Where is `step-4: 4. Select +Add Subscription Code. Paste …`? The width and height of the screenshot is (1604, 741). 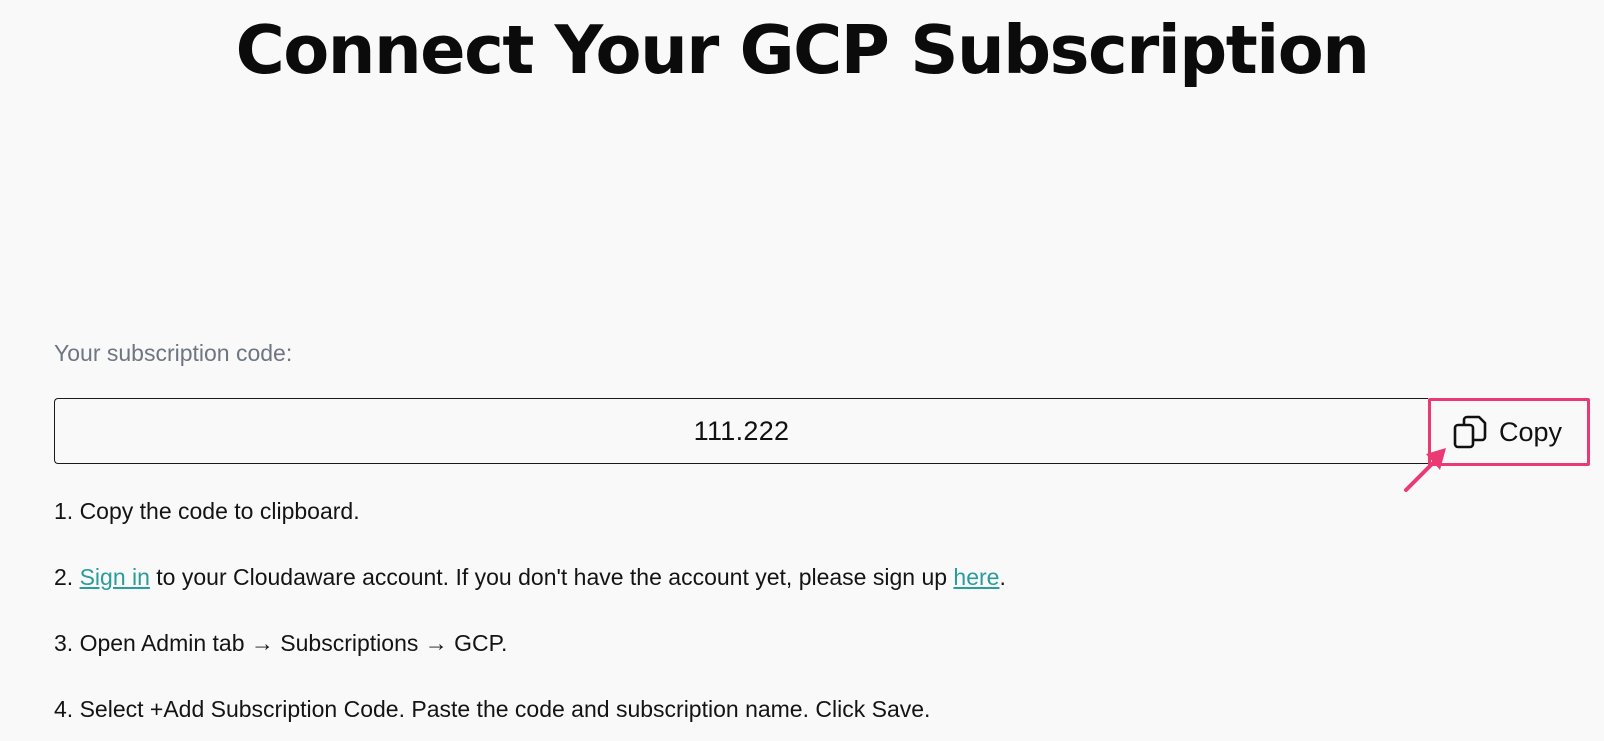 step-4: 4. Select +Add Subscription Code. Paste … is located at coordinates (492, 709).